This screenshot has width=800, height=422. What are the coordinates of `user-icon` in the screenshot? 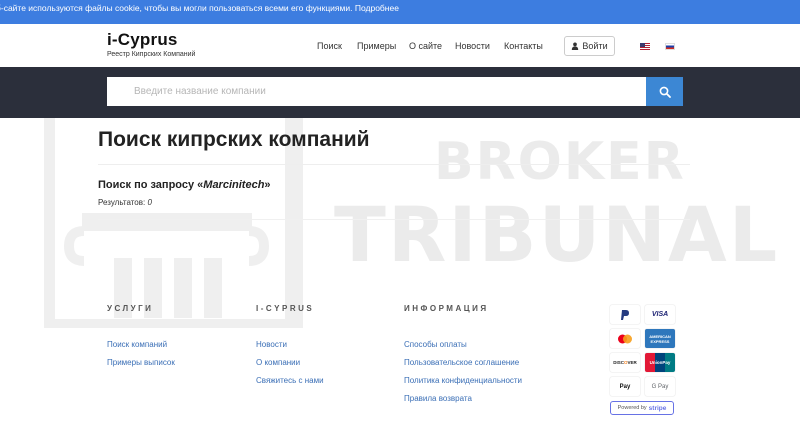 It's located at (575, 46).